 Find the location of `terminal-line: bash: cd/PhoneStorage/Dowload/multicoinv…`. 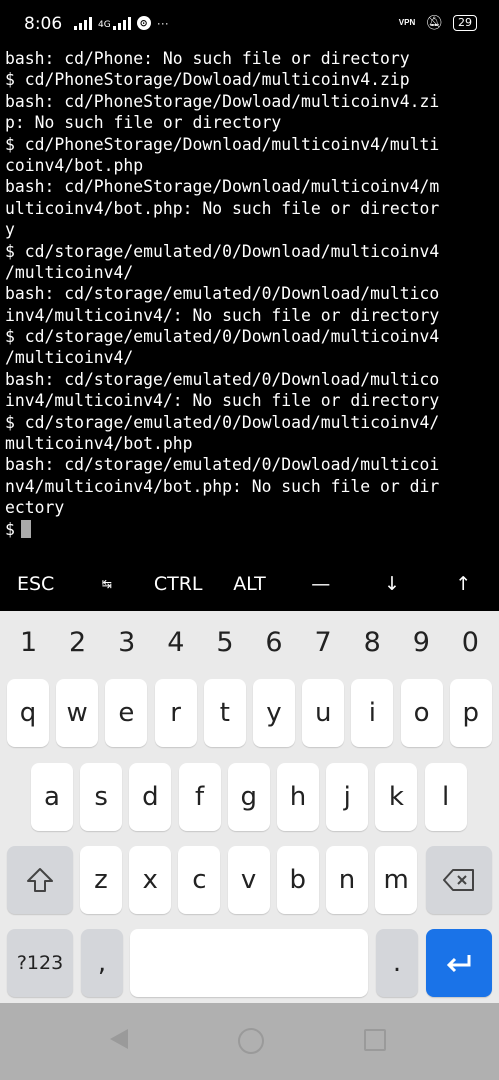

terminal-line: bash: cd/PhoneStorage/Dowload/multicoinv… is located at coordinates (222, 101).